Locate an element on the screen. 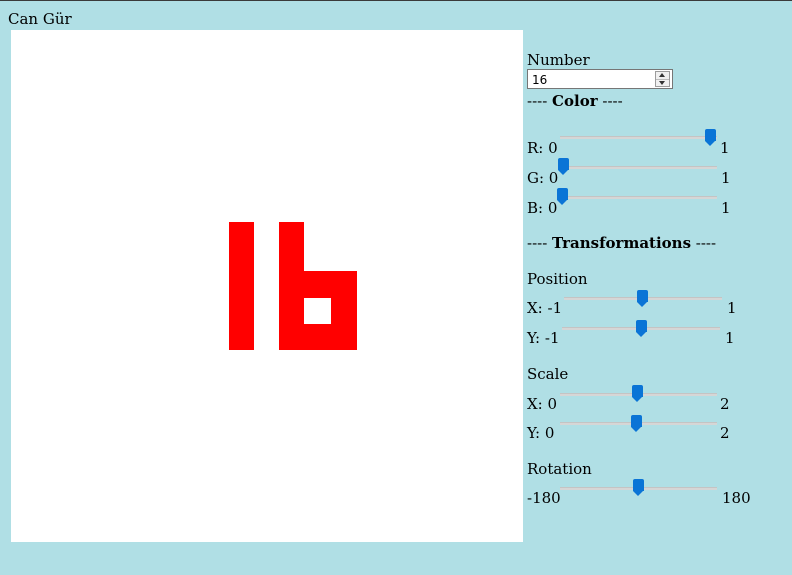 The image size is (792, 575). r-slider-thumb is located at coordinates (710, 137).